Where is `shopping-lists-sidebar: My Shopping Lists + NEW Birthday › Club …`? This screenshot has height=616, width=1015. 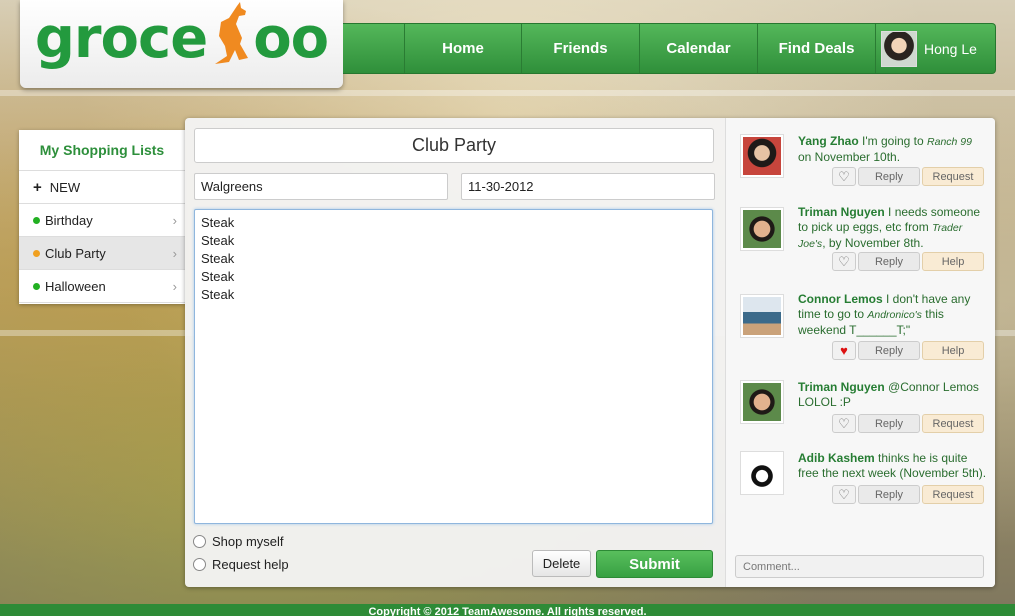
shopping-lists-sidebar: My Shopping Lists + NEW Birthday › Club … is located at coordinates (102, 217).